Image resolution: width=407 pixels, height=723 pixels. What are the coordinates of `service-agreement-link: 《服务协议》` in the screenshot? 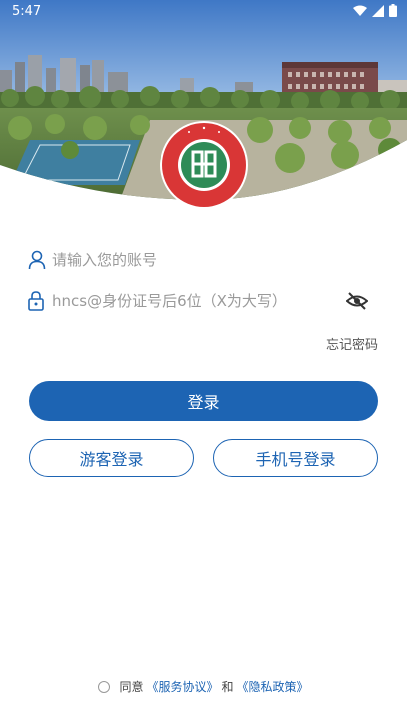 It's located at (182, 686).